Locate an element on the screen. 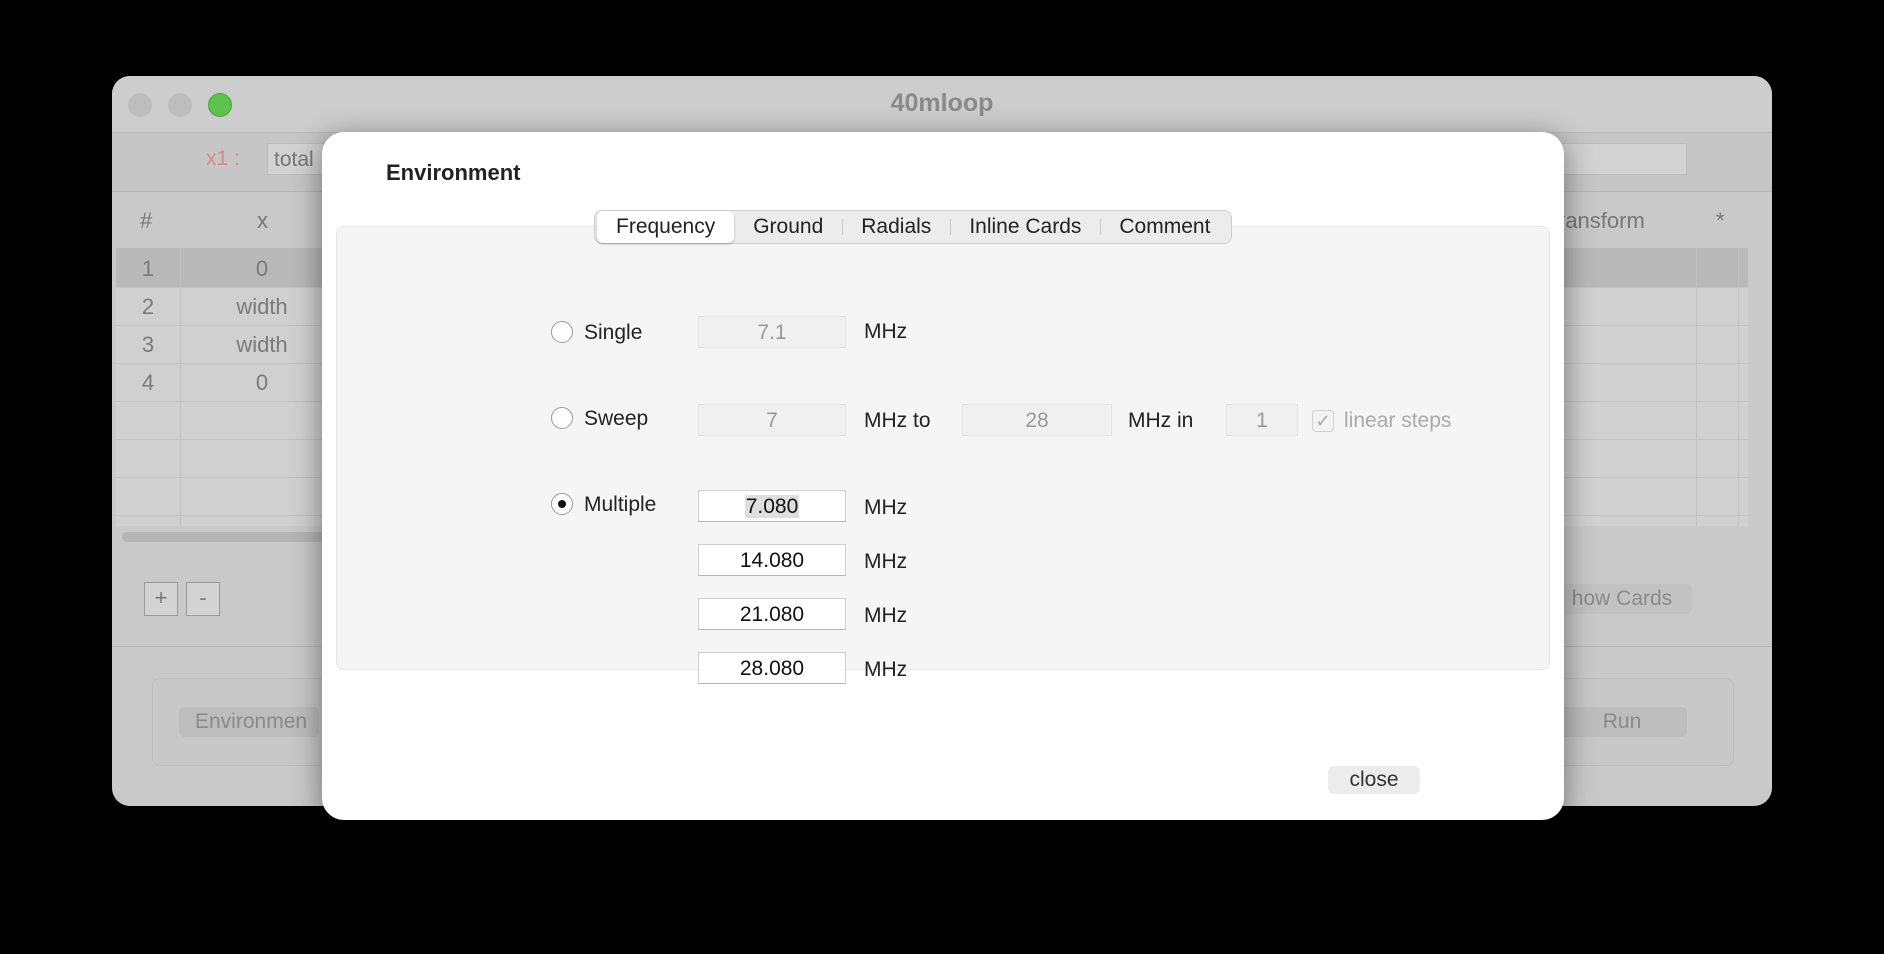  single-radio is located at coordinates (562, 332).